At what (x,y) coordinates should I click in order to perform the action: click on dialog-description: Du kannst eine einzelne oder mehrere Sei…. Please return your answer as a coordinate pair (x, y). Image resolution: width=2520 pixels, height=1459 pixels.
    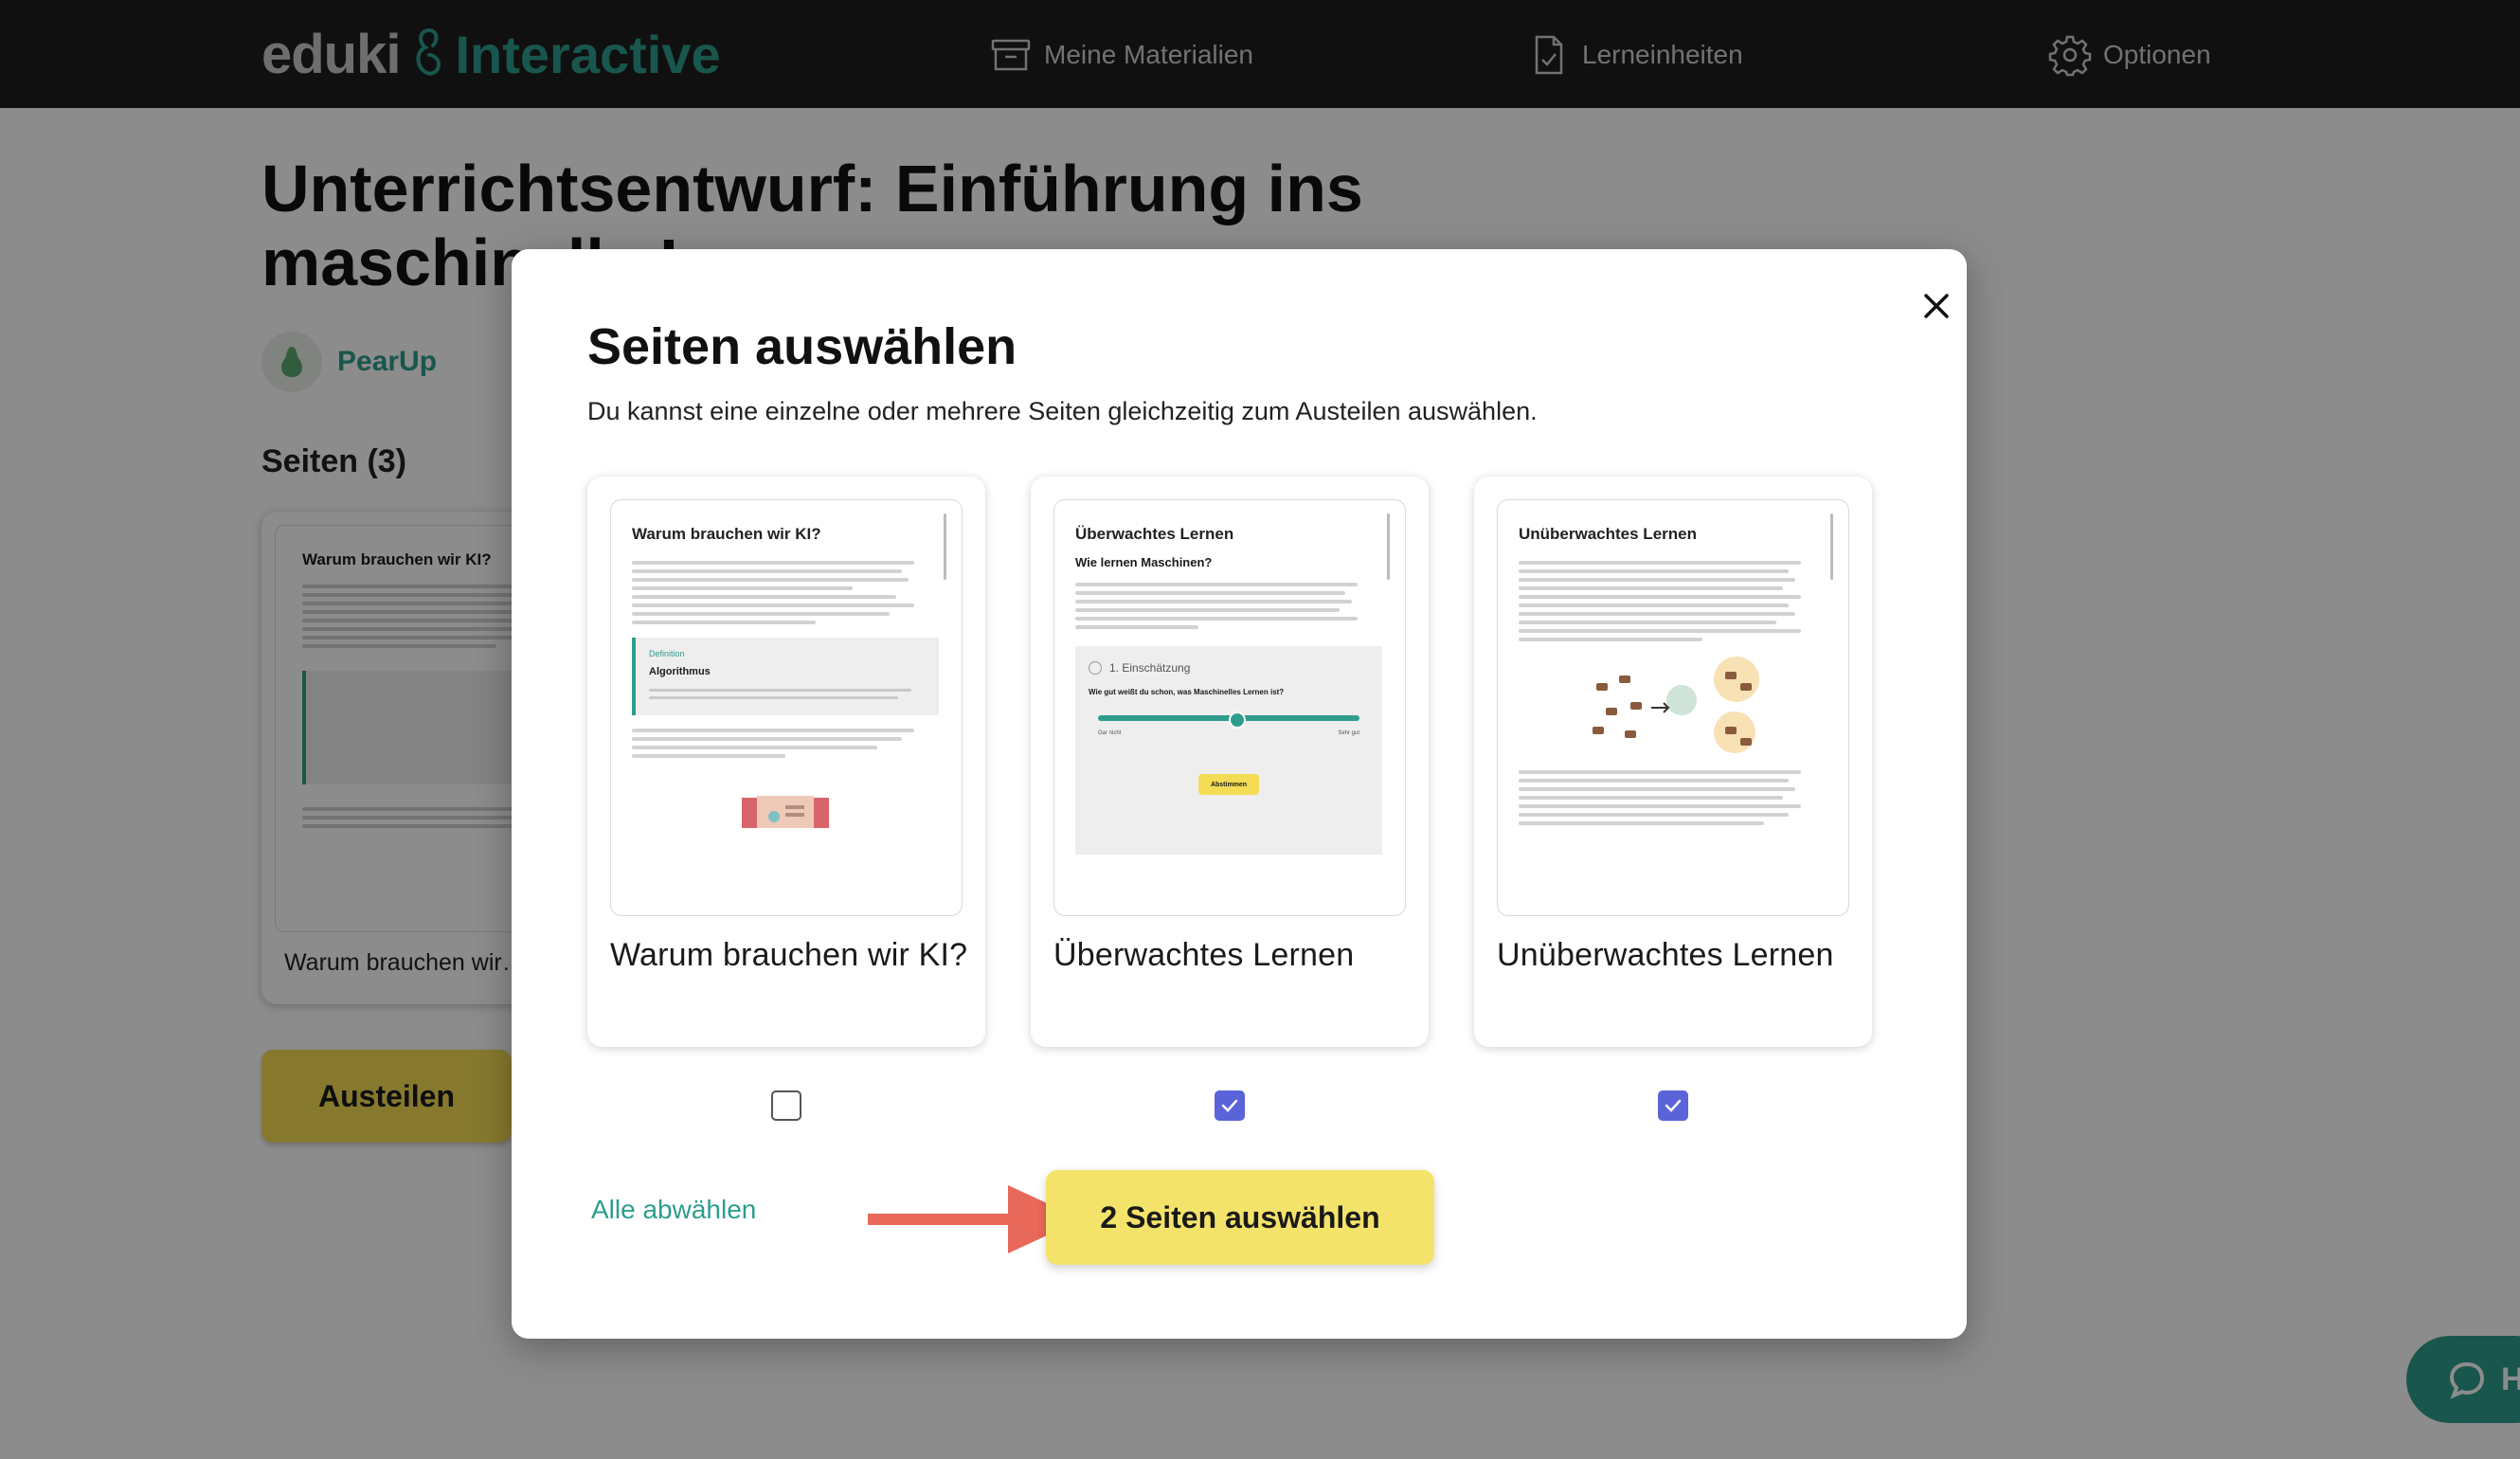
    Looking at the image, I should click on (1062, 411).